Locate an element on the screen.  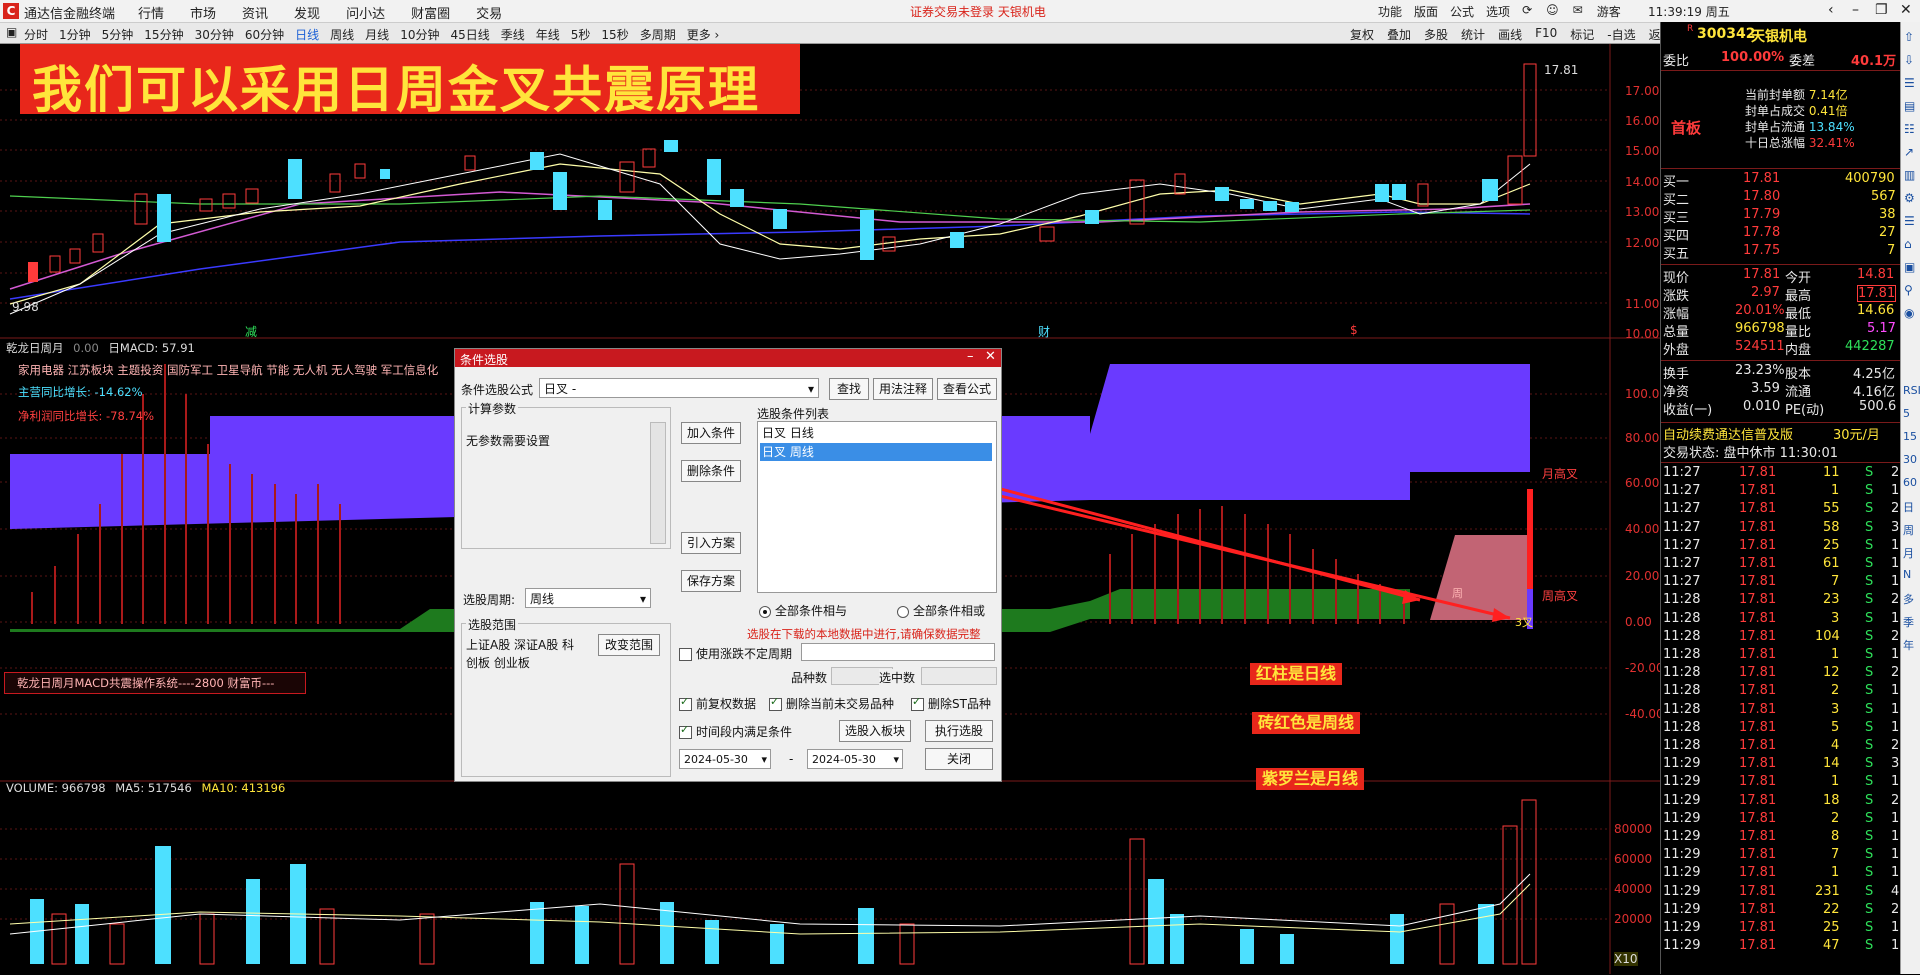
tool-mark: 标记 is located at coordinates (1582, 34).